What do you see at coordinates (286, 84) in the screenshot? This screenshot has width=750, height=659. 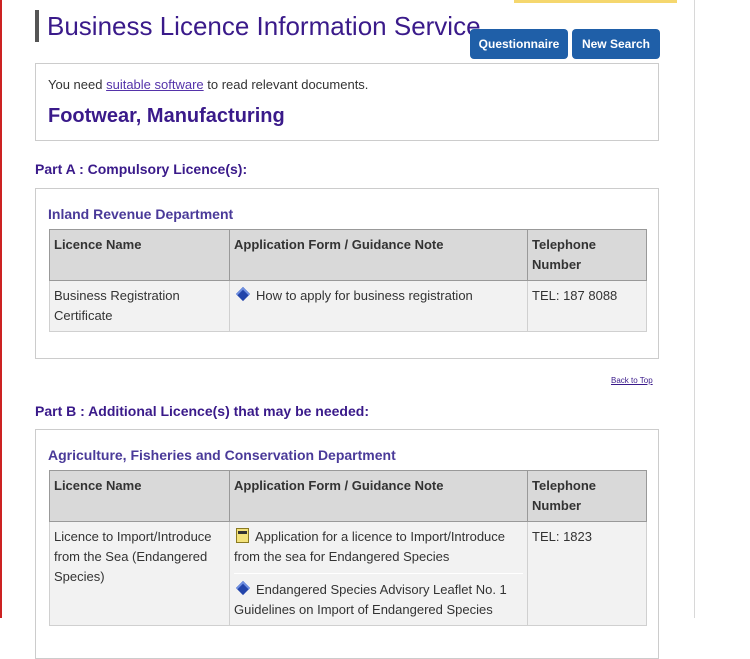 I see `notice-suffix: to read relevant documents.` at bounding box center [286, 84].